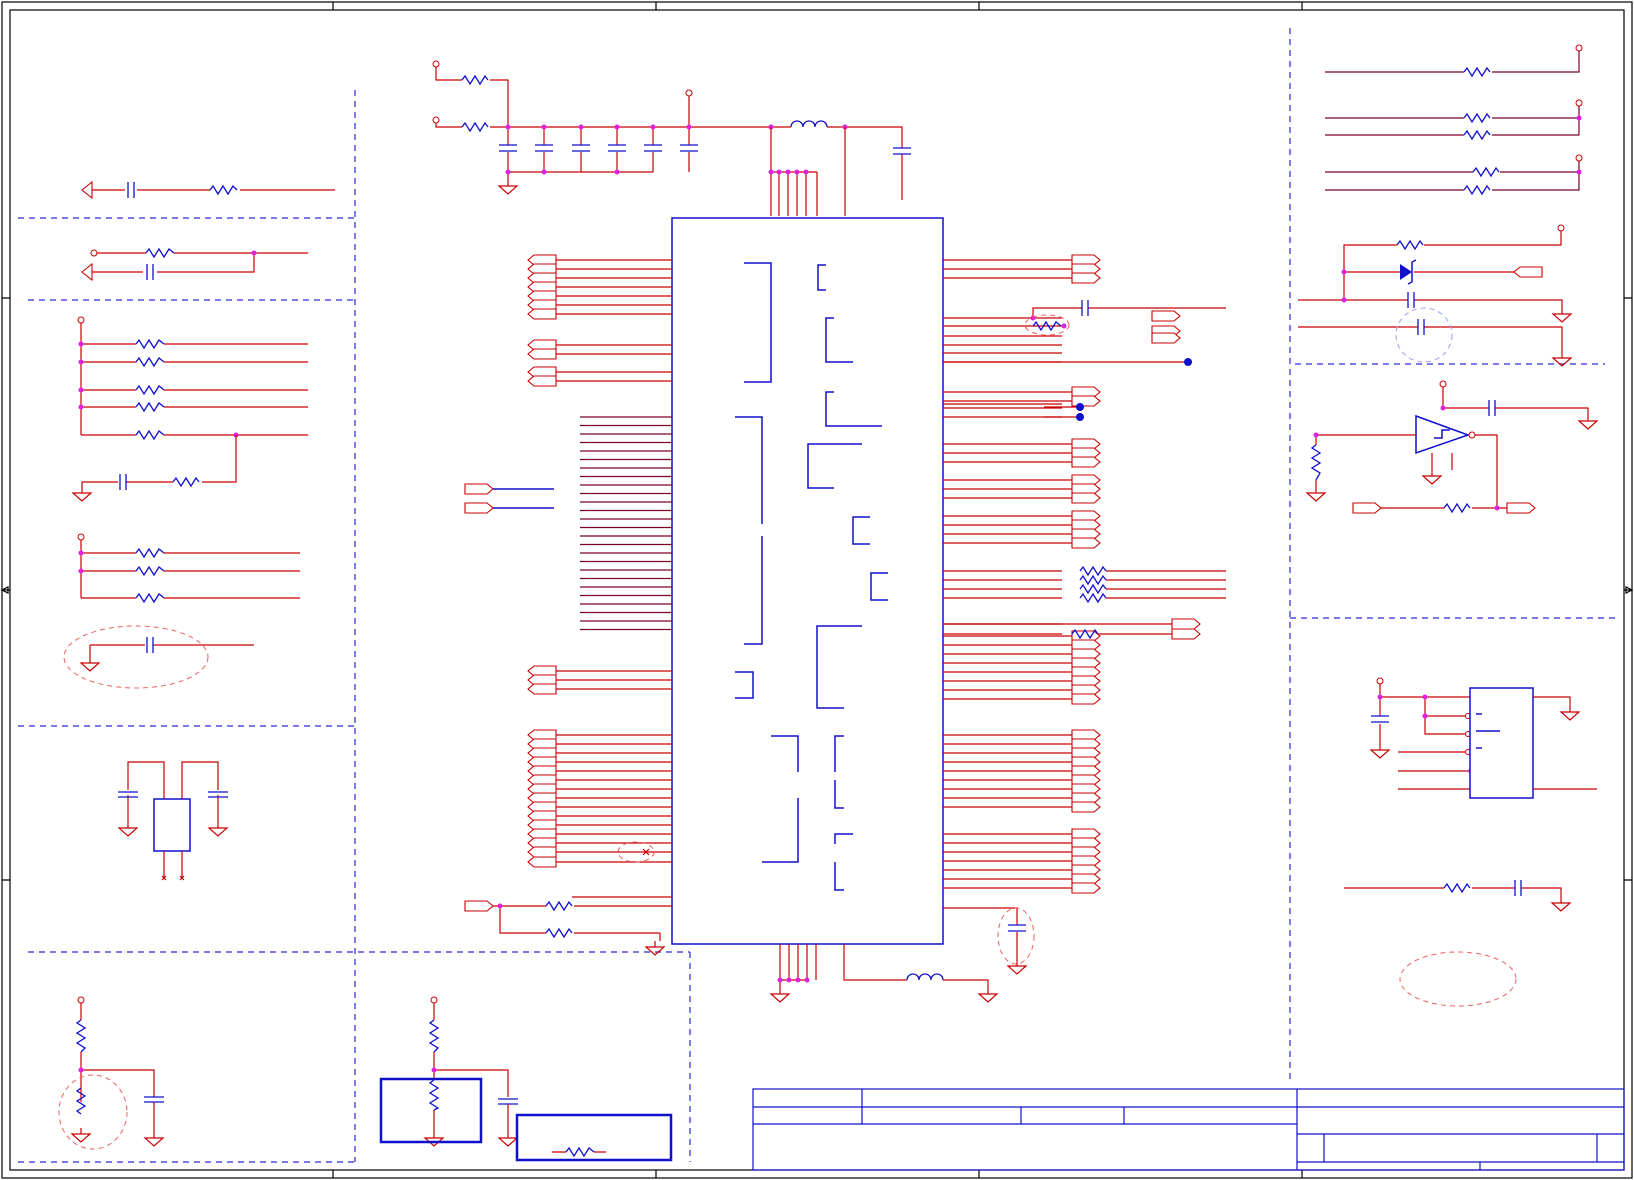 This screenshot has height=1180, width=1634. What do you see at coordinates (1448, 525) in the screenshot?
I see `right-column` at bounding box center [1448, 525].